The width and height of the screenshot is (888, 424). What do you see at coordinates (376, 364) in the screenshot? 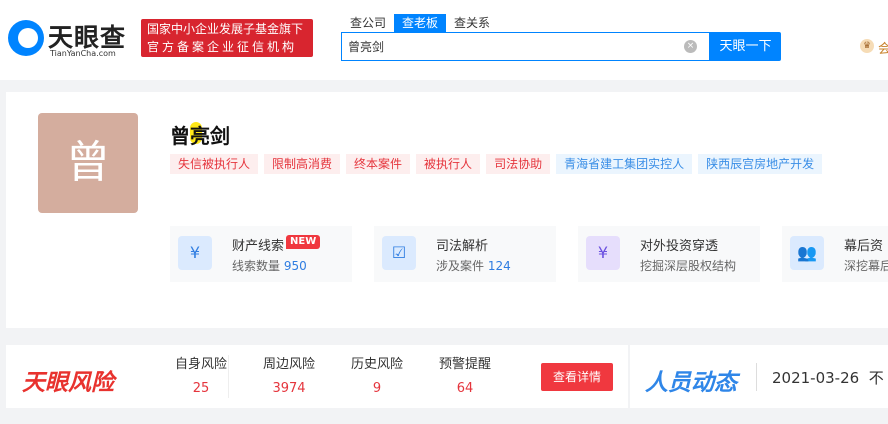
I see `risk-label: 历史风险` at bounding box center [376, 364].